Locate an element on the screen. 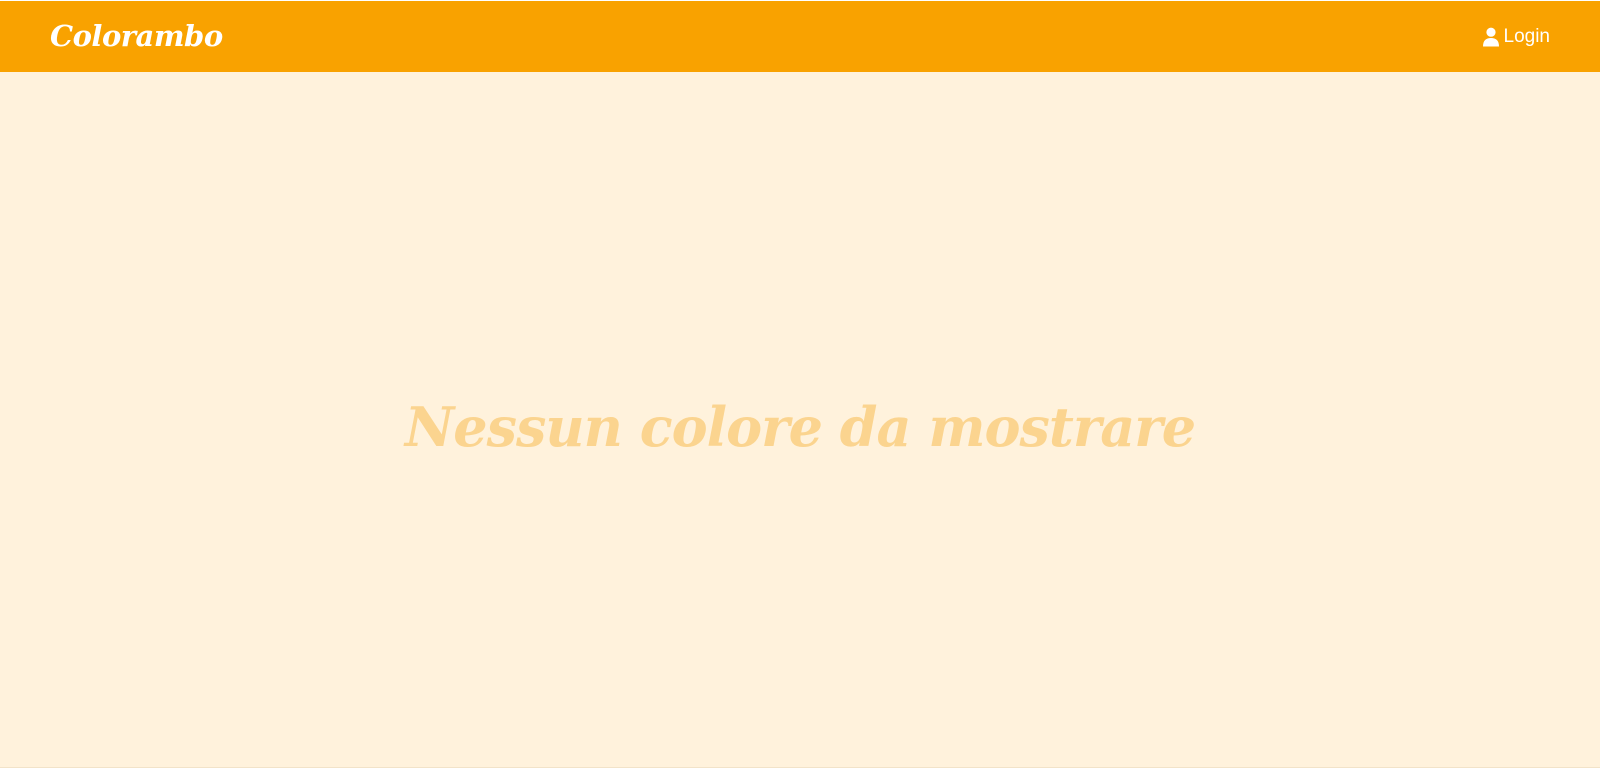 The width and height of the screenshot is (1600, 768). top-navbar: Colorambo Login is located at coordinates (800, 36).